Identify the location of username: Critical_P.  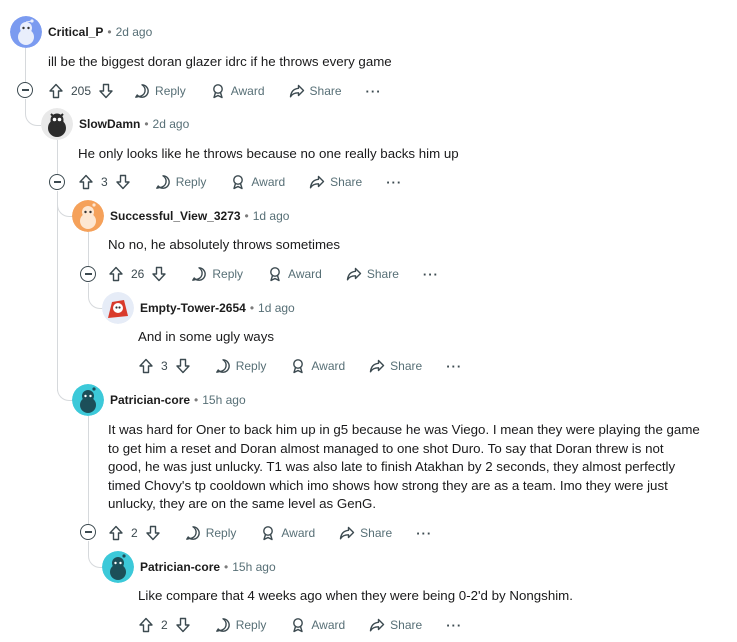
(75, 32).